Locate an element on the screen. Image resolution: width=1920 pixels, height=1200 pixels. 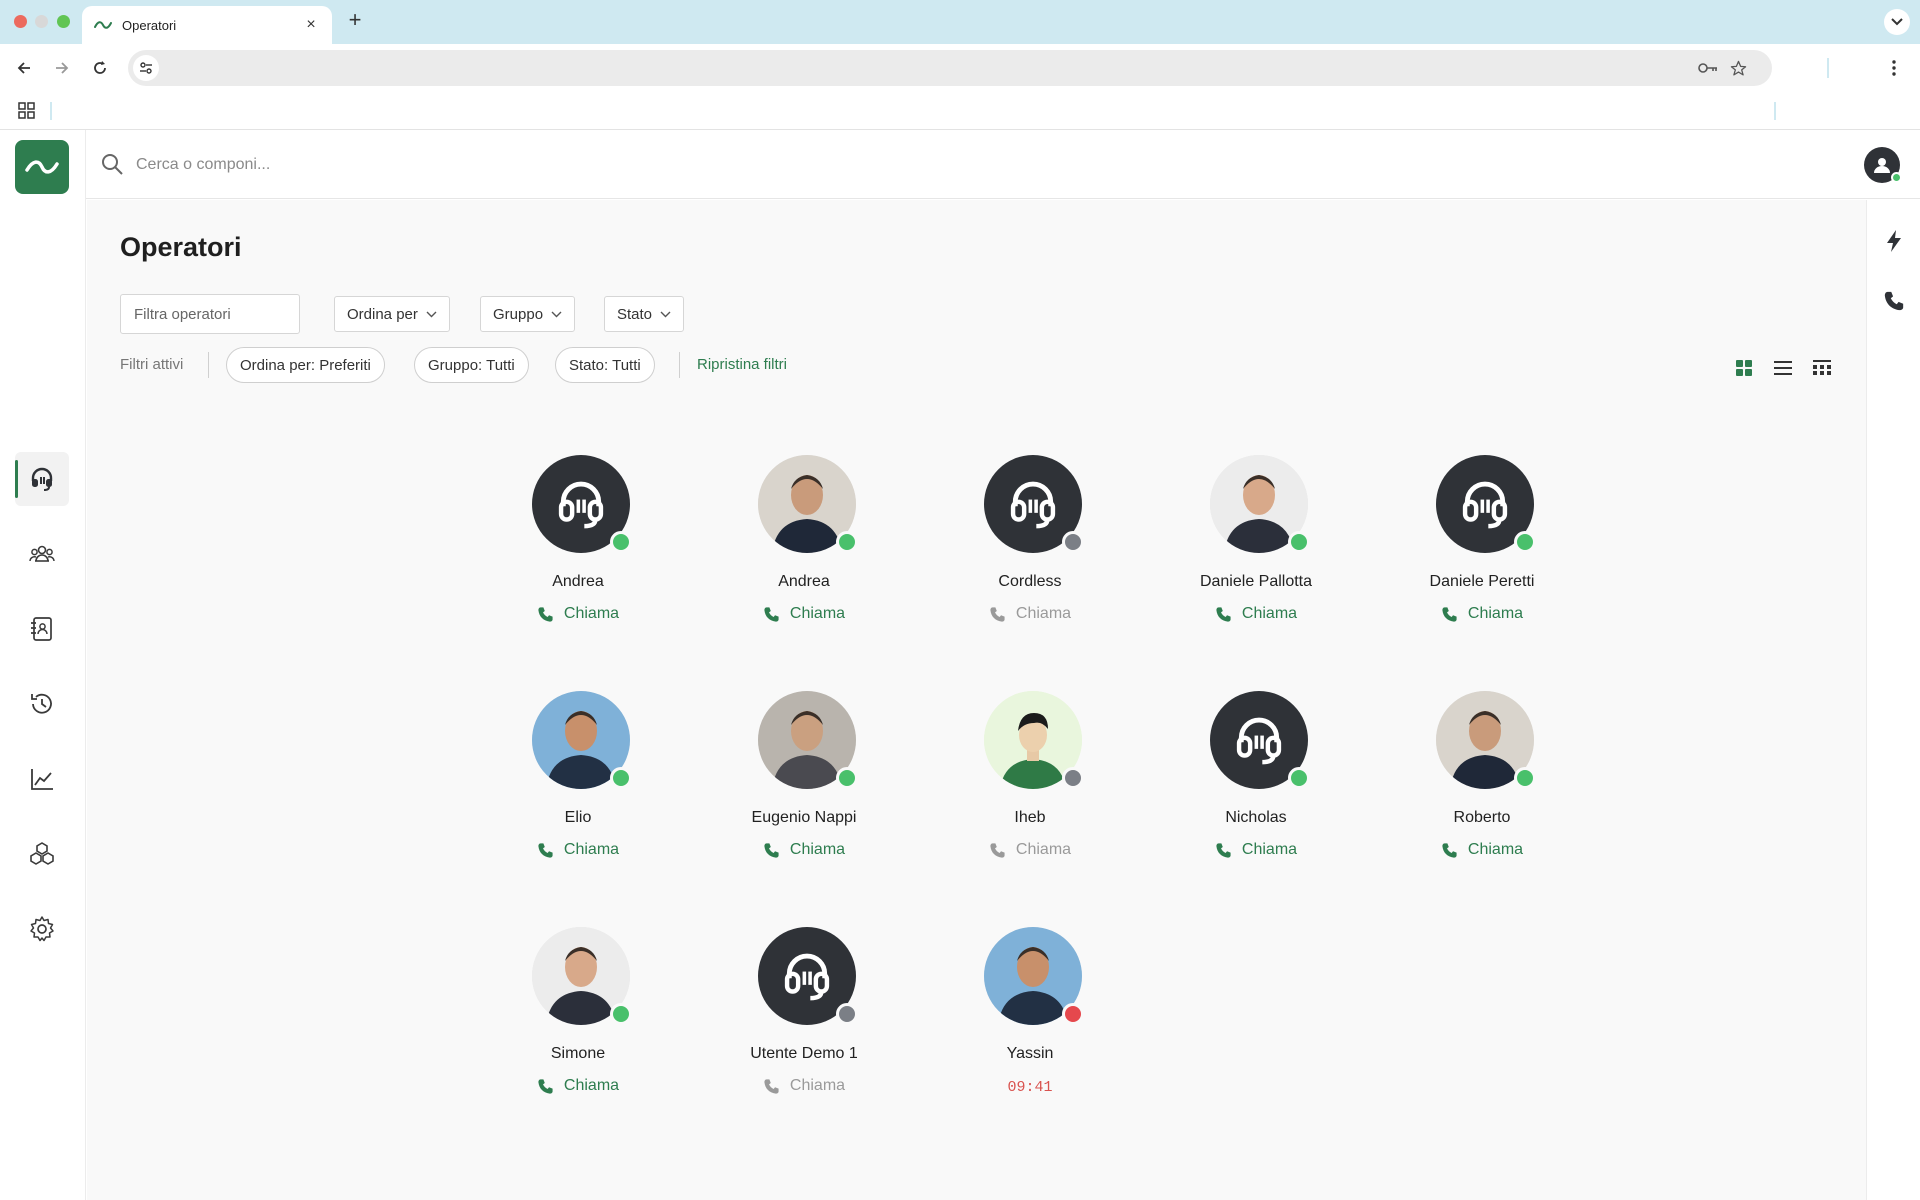
operator-card: Roberto Chiama is located at coordinates (1482, 791).